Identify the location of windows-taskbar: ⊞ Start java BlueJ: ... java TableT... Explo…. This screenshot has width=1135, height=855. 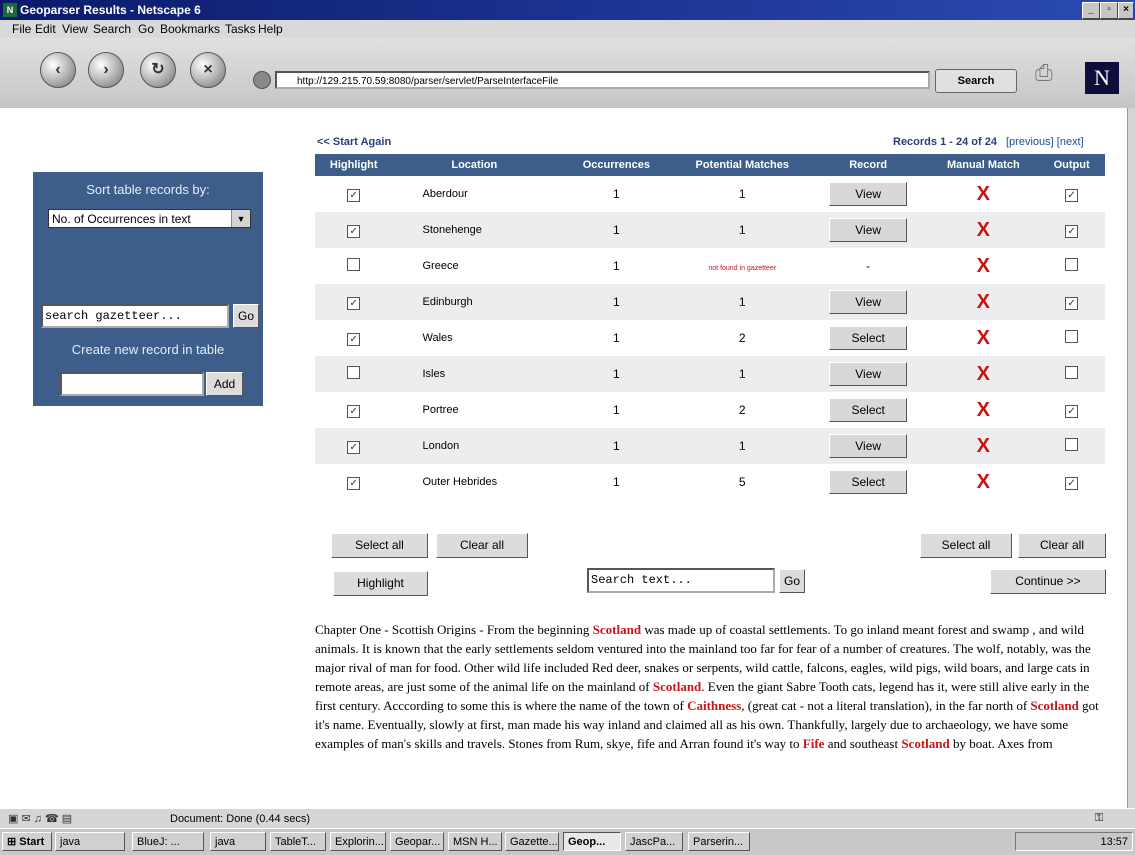
(567, 841).